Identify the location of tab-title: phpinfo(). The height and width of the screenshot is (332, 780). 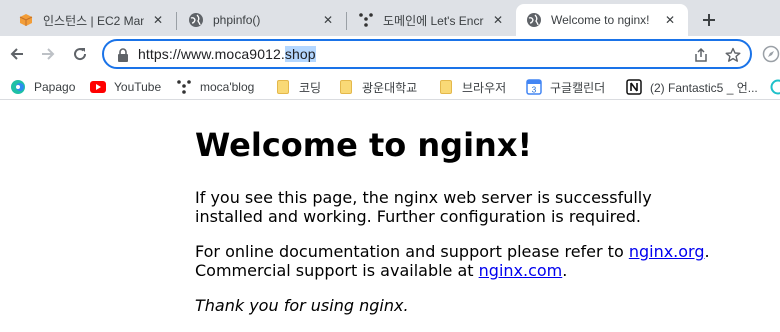
(237, 20).